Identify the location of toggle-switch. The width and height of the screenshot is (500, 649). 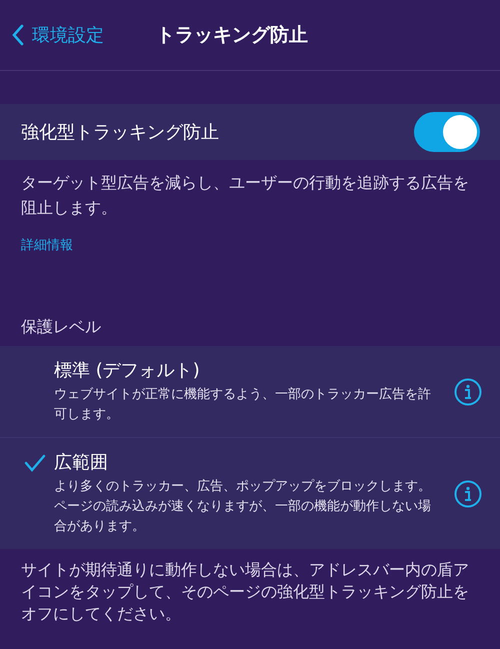
(447, 132).